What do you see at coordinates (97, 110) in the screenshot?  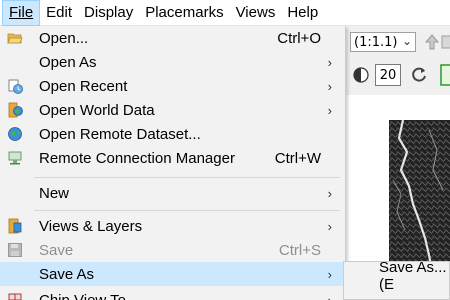 I see `menu-item-label: Open World Data` at bounding box center [97, 110].